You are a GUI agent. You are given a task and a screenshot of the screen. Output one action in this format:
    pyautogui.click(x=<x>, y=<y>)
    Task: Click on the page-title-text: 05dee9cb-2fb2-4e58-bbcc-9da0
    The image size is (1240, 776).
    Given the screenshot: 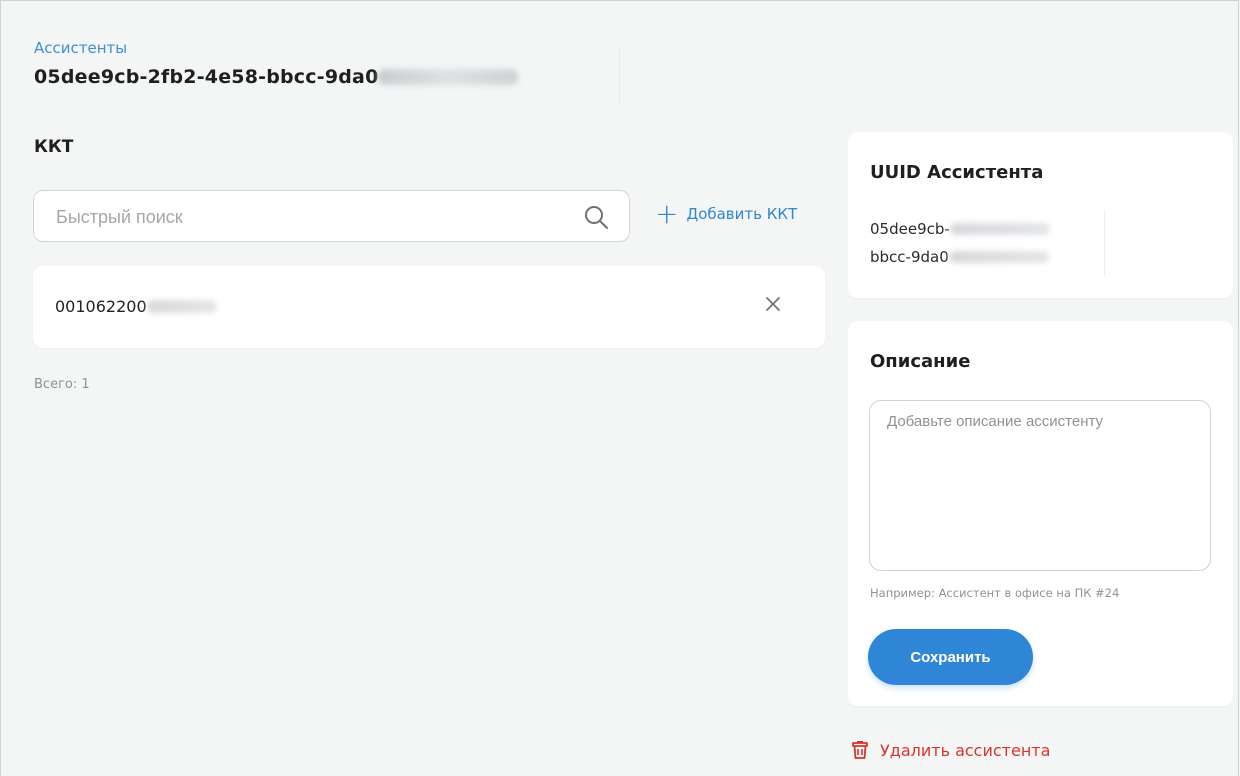 What is the action you would take?
    pyautogui.click(x=206, y=77)
    